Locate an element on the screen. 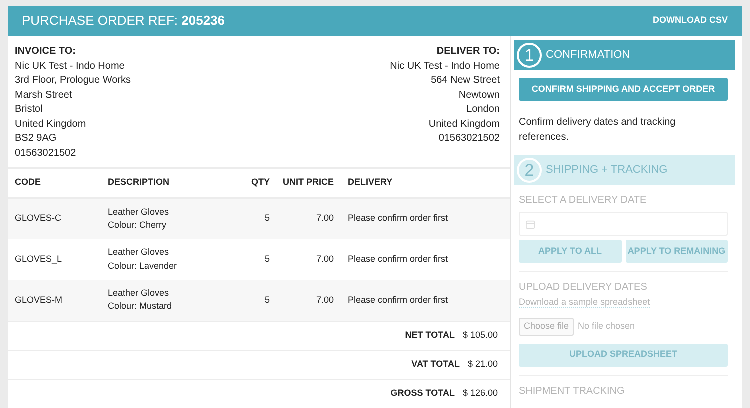 The image size is (750, 408). table-cell: Leather Gloves Colour: Lavender is located at coordinates (169, 259).